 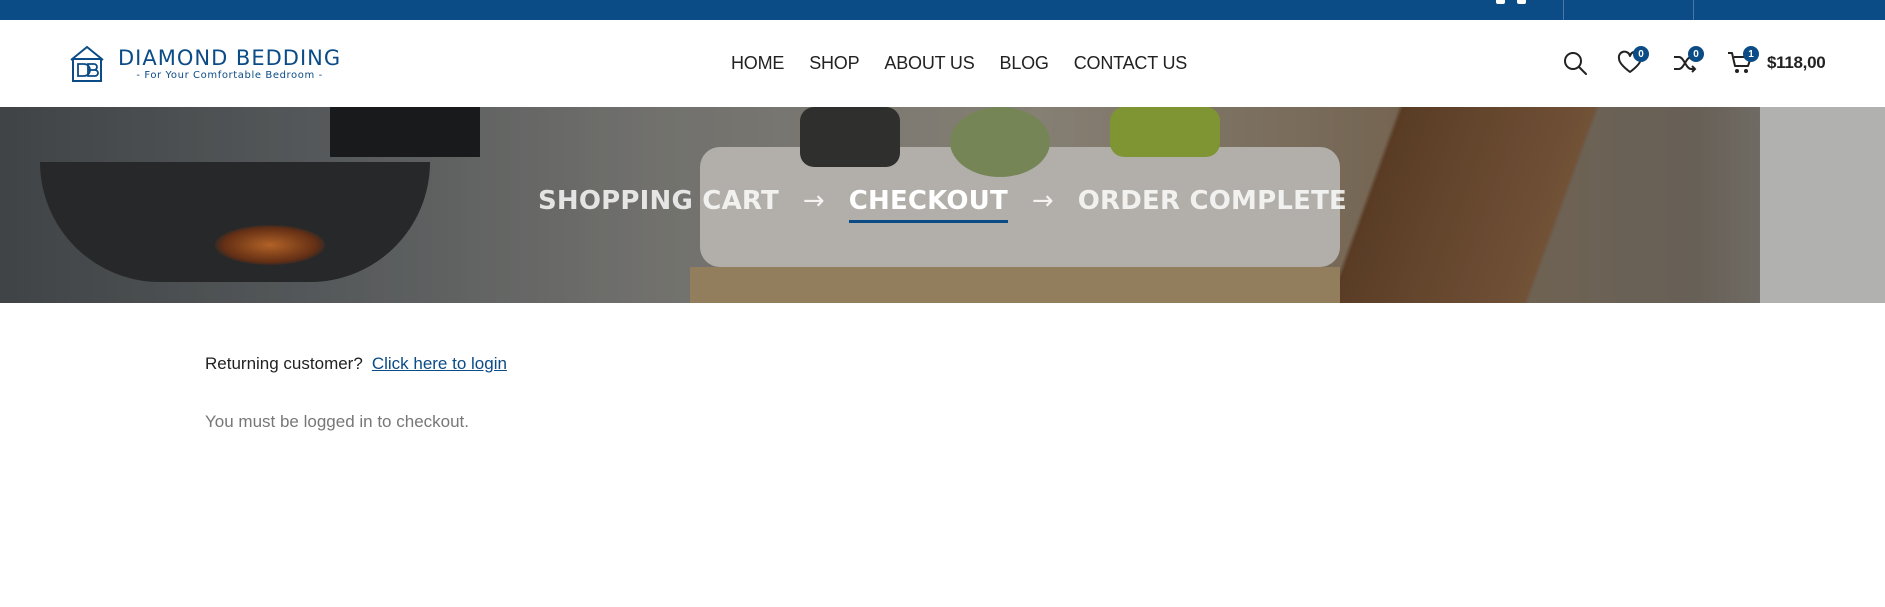 What do you see at coordinates (1796, 63) in the screenshot?
I see `cart-total: $118,00` at bounding box center [1796, 63].